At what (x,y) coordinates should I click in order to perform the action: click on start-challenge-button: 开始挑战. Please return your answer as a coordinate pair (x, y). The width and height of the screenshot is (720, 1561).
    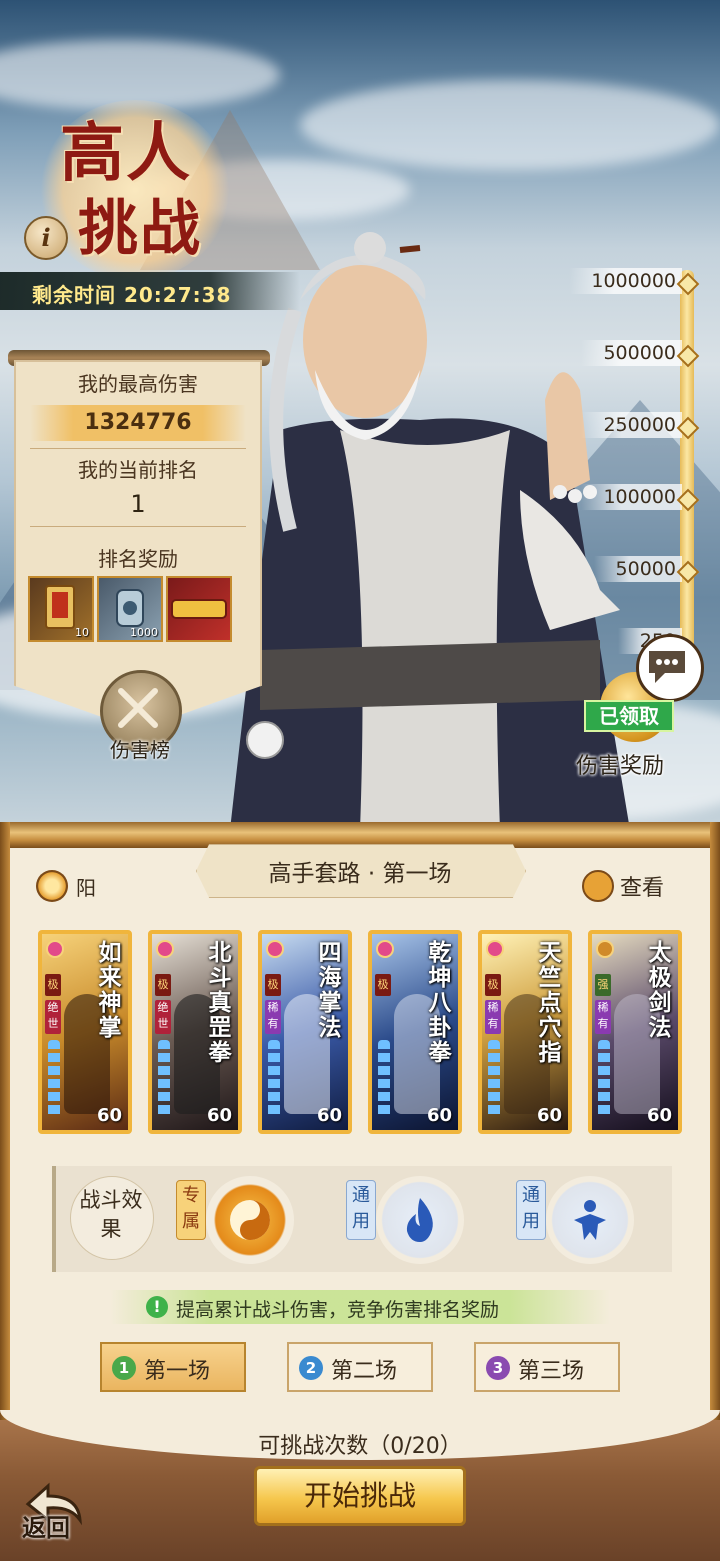
    Looking at the image, I should click on (360, 1496).